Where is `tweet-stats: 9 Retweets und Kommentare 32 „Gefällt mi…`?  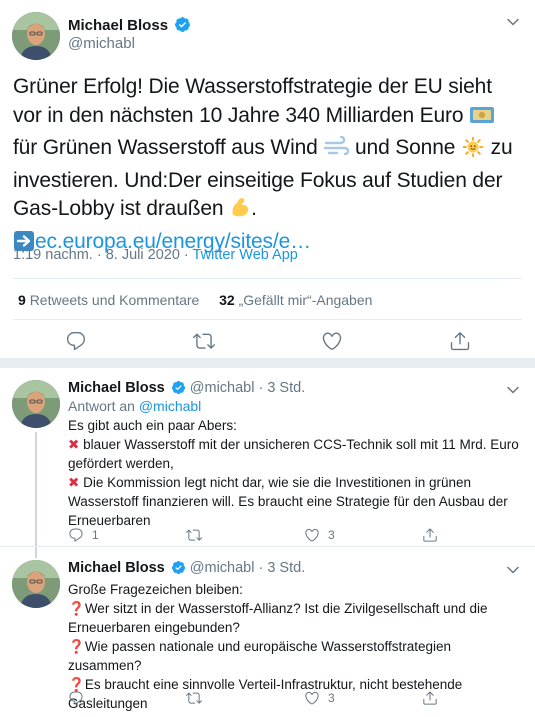
tweet-stats: 9 Retweets und Kommentare 32 „Gefällt mi… is located at coordinates (195, 300).